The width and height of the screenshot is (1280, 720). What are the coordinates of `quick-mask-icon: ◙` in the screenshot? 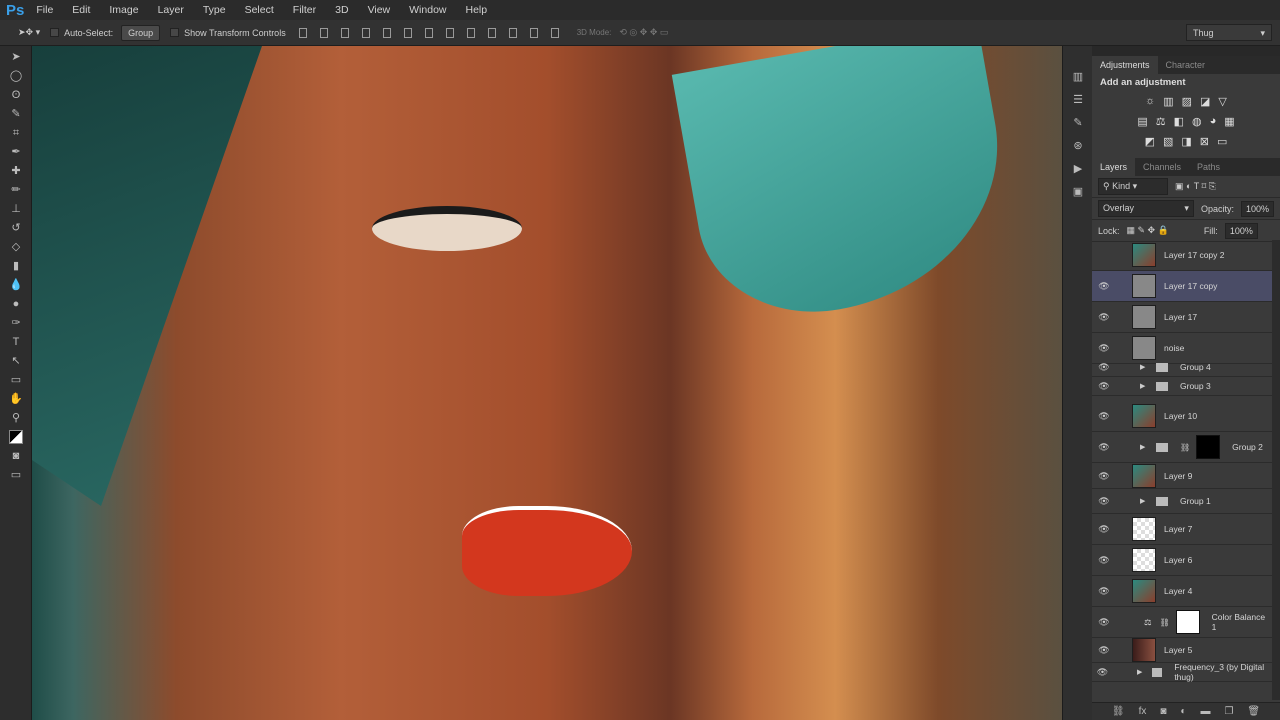 It's located at (16, 456).